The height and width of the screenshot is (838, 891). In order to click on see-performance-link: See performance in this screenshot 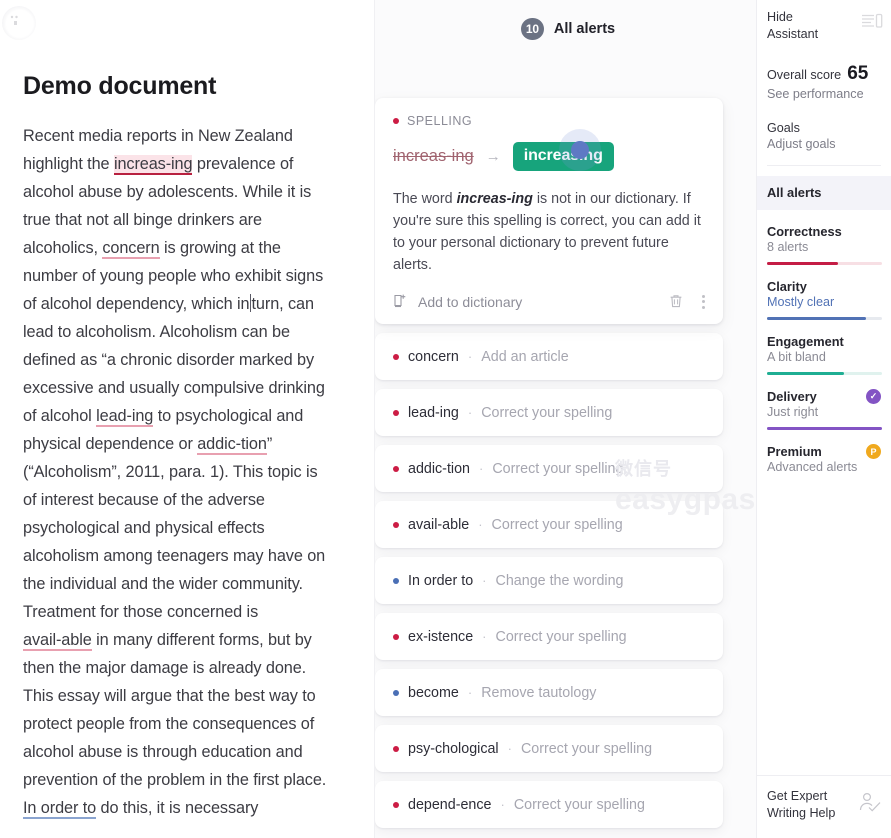, I will do `click(824, 94)`.